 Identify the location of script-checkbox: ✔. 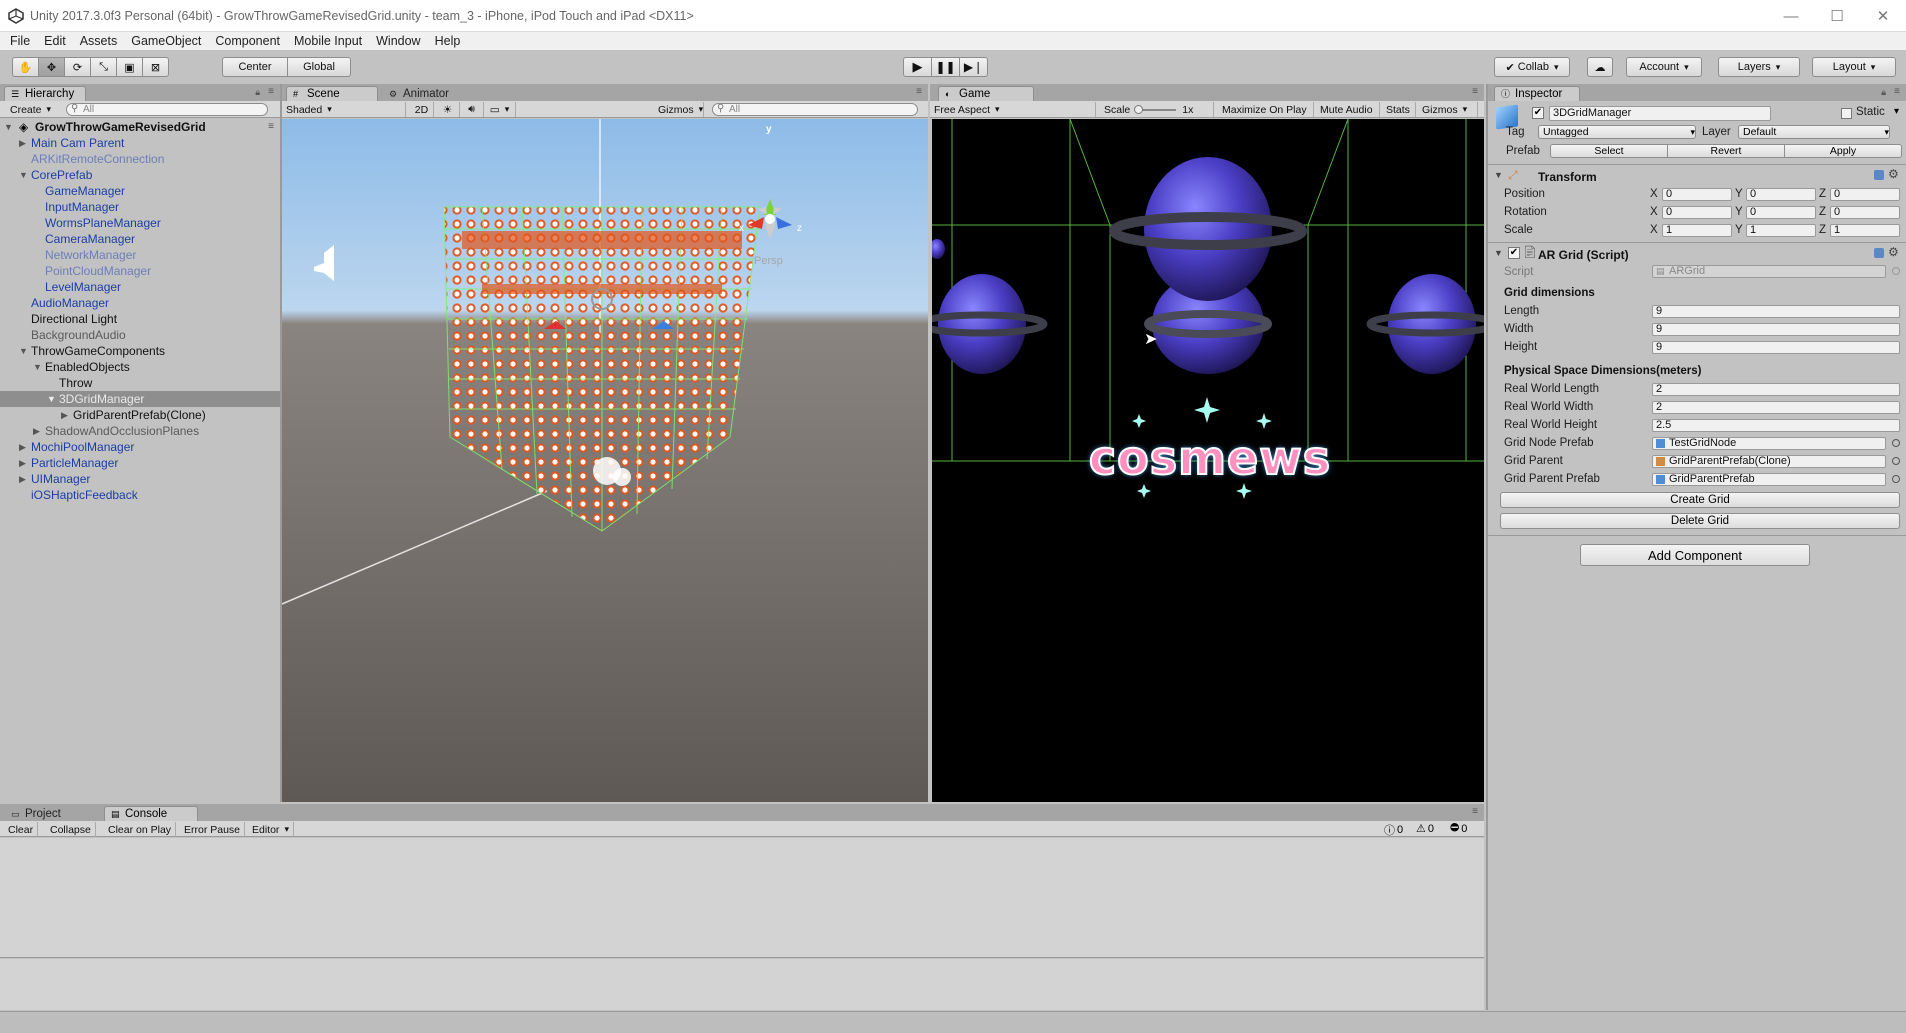
(1514, 253).